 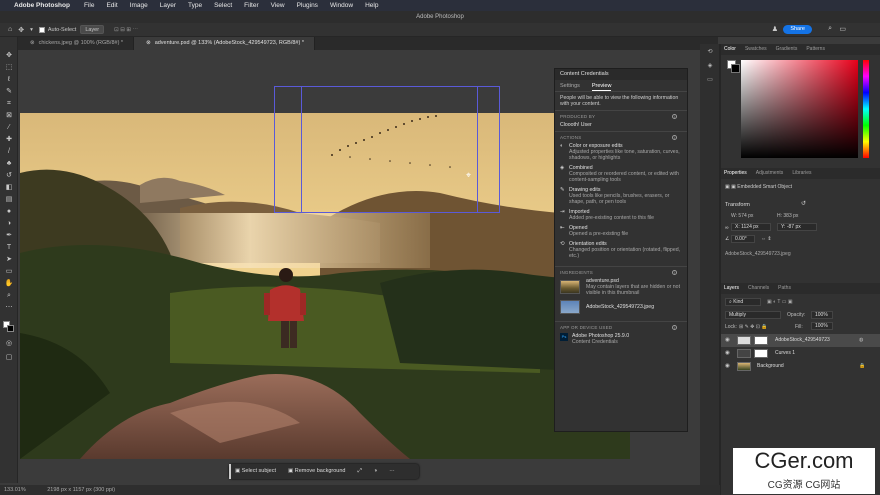 What do you see at coordinates (742, 216) in the screenshot?
I see `width-field: W: 574 px` at bounding box center [742, 216].